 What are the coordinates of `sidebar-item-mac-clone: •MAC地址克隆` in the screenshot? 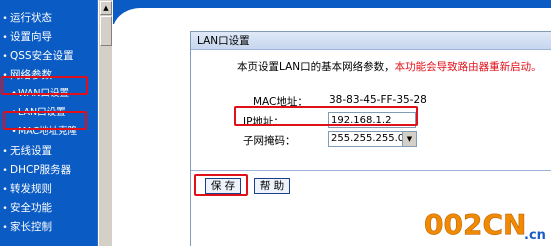 It's located at (53, 132).